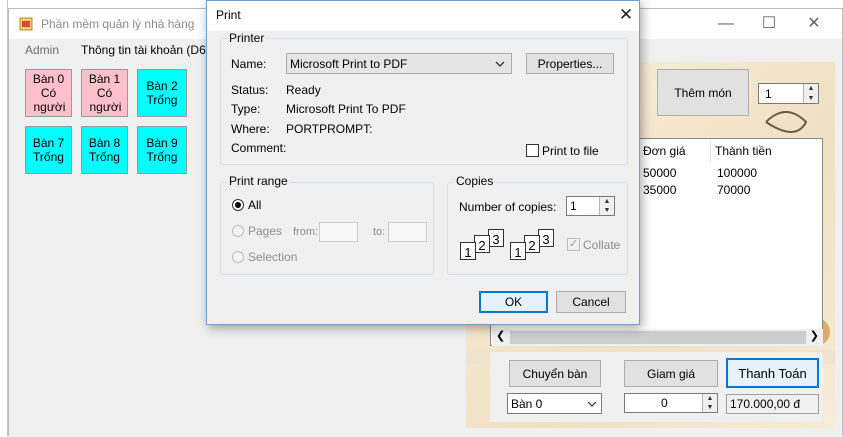  Describe the element at coordinates (768, 94) in the screenshot. I see `food-count-value: 1` at that location.